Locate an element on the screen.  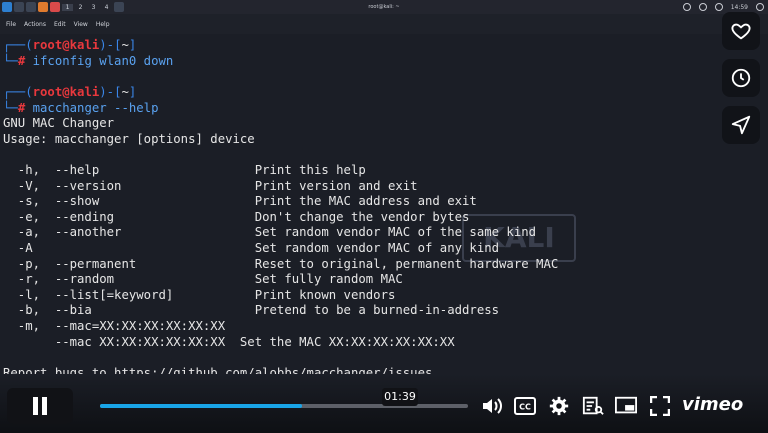
transcript-button is located at coordinates (593, 406).